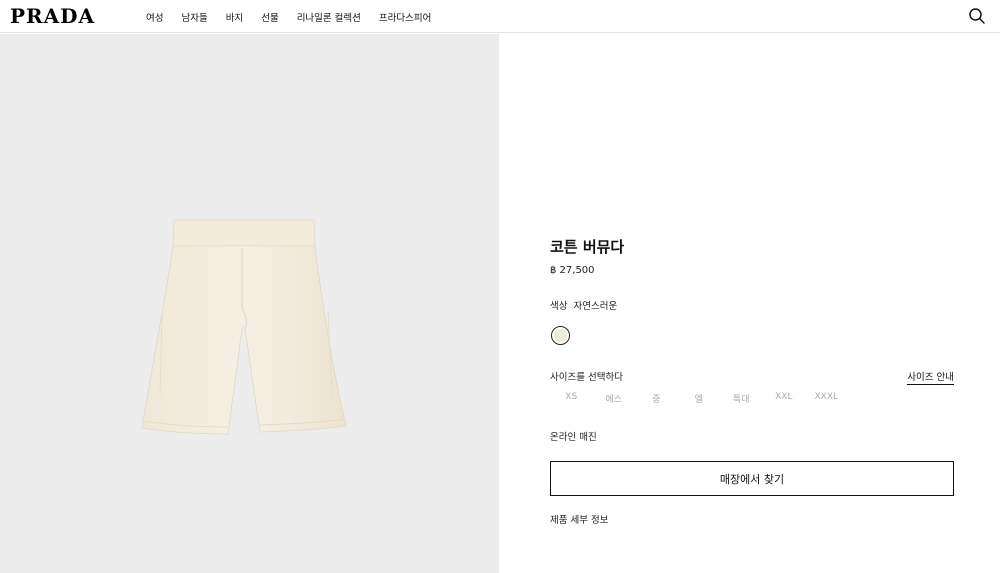 This screenshot has height=573, width=1000. What do you see at coordinates (595, 306) in the screenshot?
I see `color-value: 자연스러운` at bounding box center [595, 306].